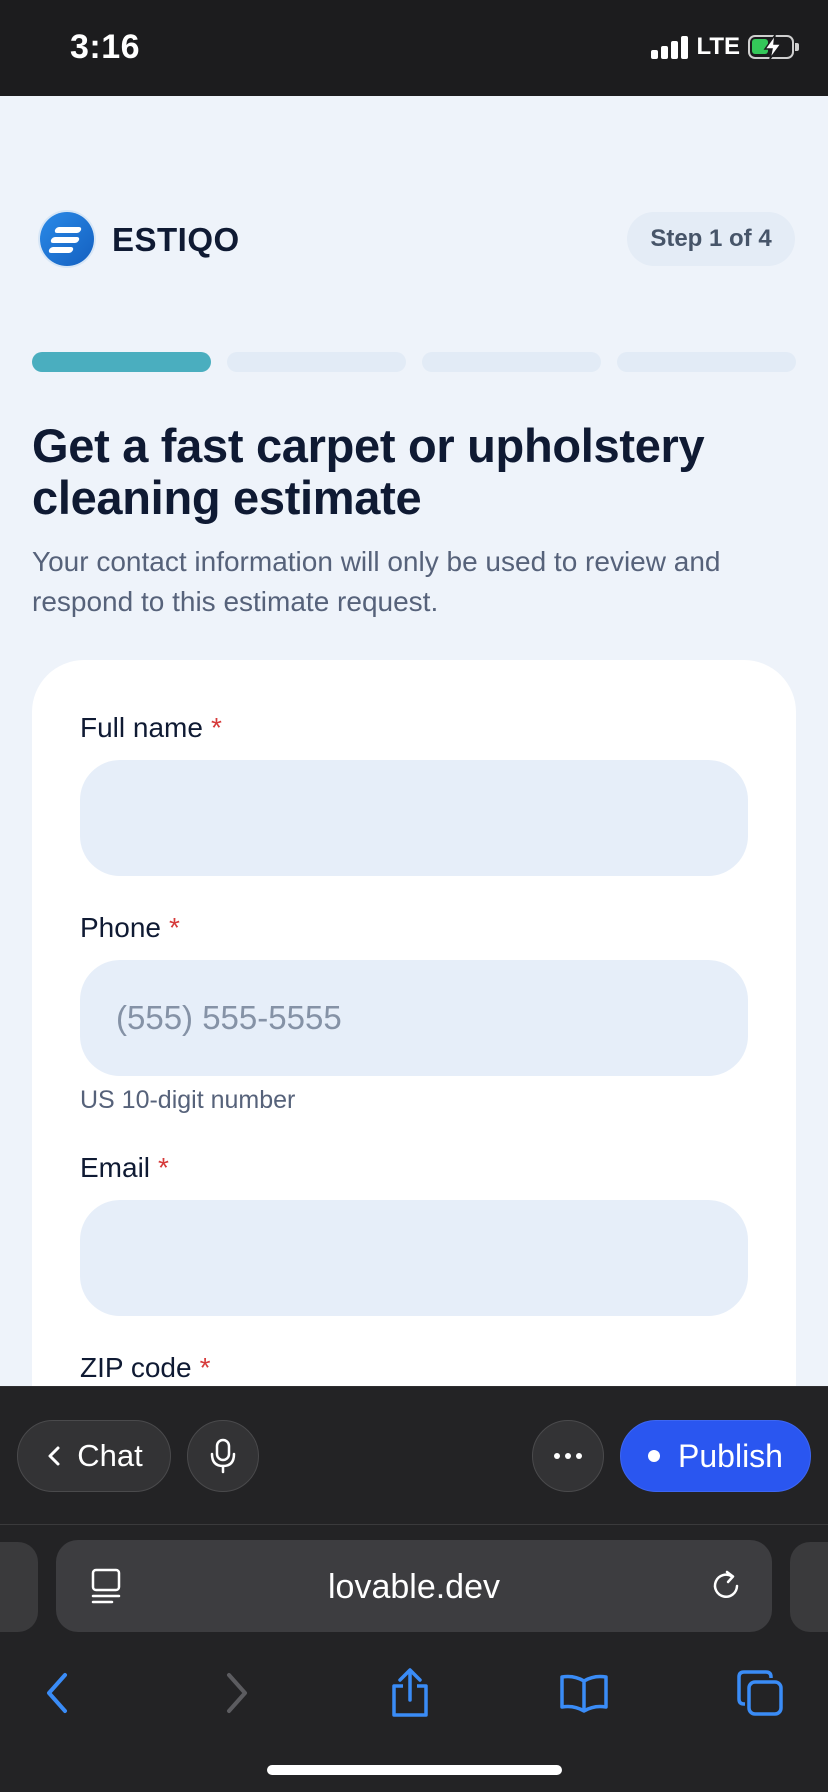 The width and height of the screenshot is (828, 1792). I want to click on forward-arrow-icon, so click(237, 1693).